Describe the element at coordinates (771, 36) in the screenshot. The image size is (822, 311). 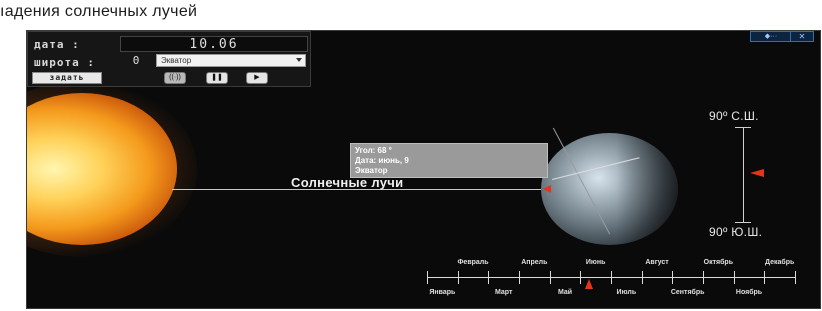
I see `back-button: ◆···` at that location.